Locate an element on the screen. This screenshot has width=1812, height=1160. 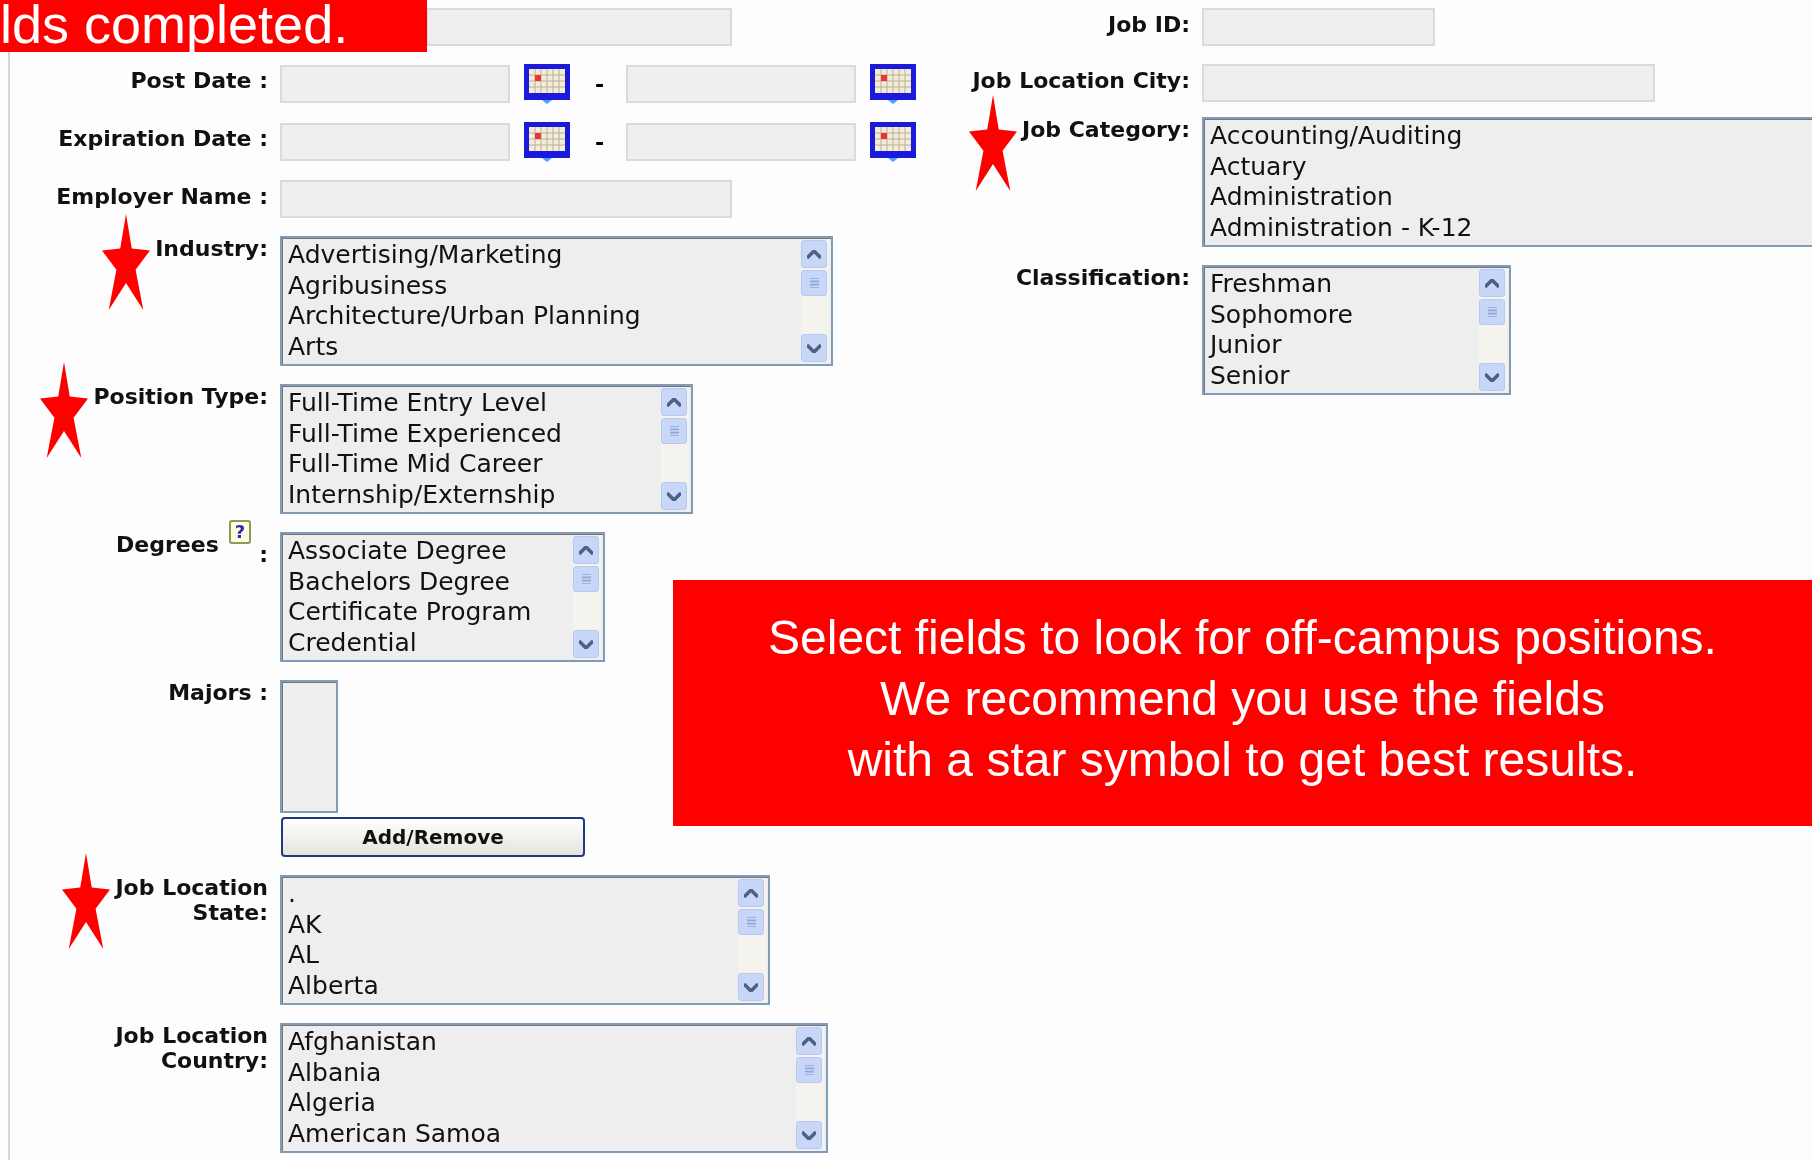
callout-text: Select fields to look for off-campus positions. is located at coordinates (1242, 637).